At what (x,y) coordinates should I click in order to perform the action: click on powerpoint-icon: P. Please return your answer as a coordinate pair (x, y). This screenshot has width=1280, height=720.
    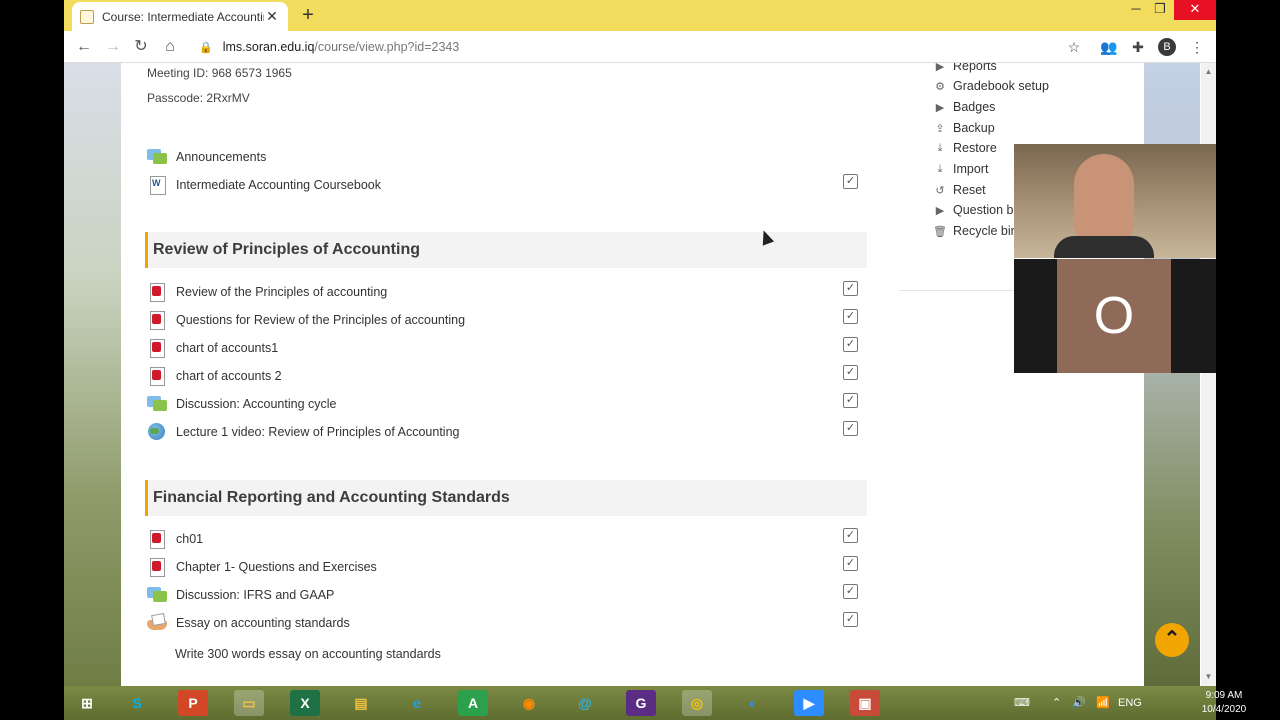
    Looking at the image, I should click on (193, 703).